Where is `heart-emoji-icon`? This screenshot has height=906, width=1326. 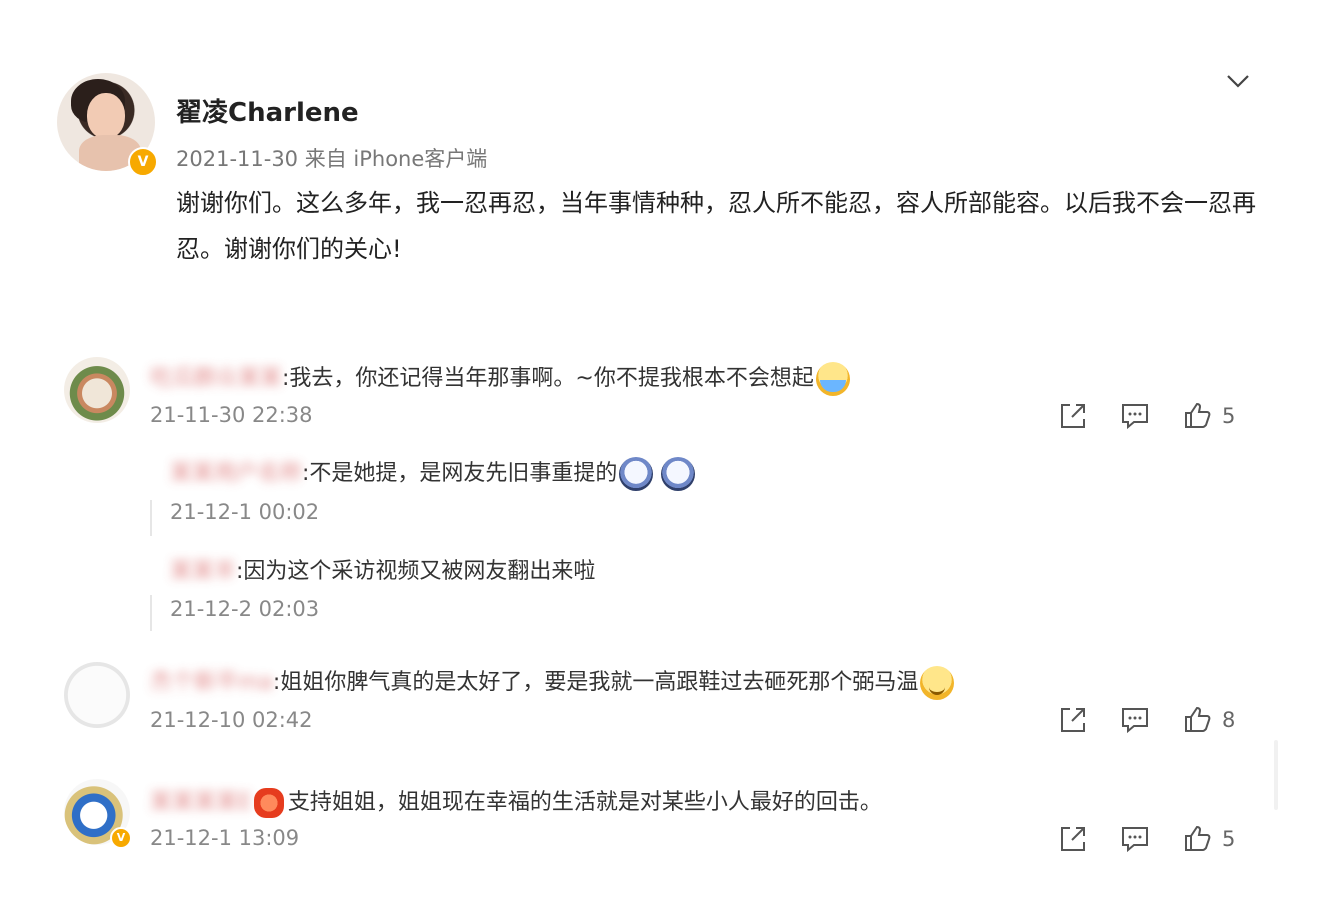 heart-emoji-icon is located at coordinates (268, 803).